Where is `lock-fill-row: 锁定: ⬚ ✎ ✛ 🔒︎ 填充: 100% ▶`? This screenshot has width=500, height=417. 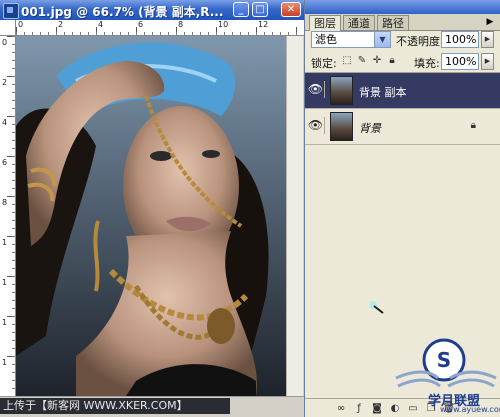
lock-fill-row: 锁定: ⬚ ✎ ✛ 🔒︎ 填充: 100% ▶ is located at coordinates (402, 62).